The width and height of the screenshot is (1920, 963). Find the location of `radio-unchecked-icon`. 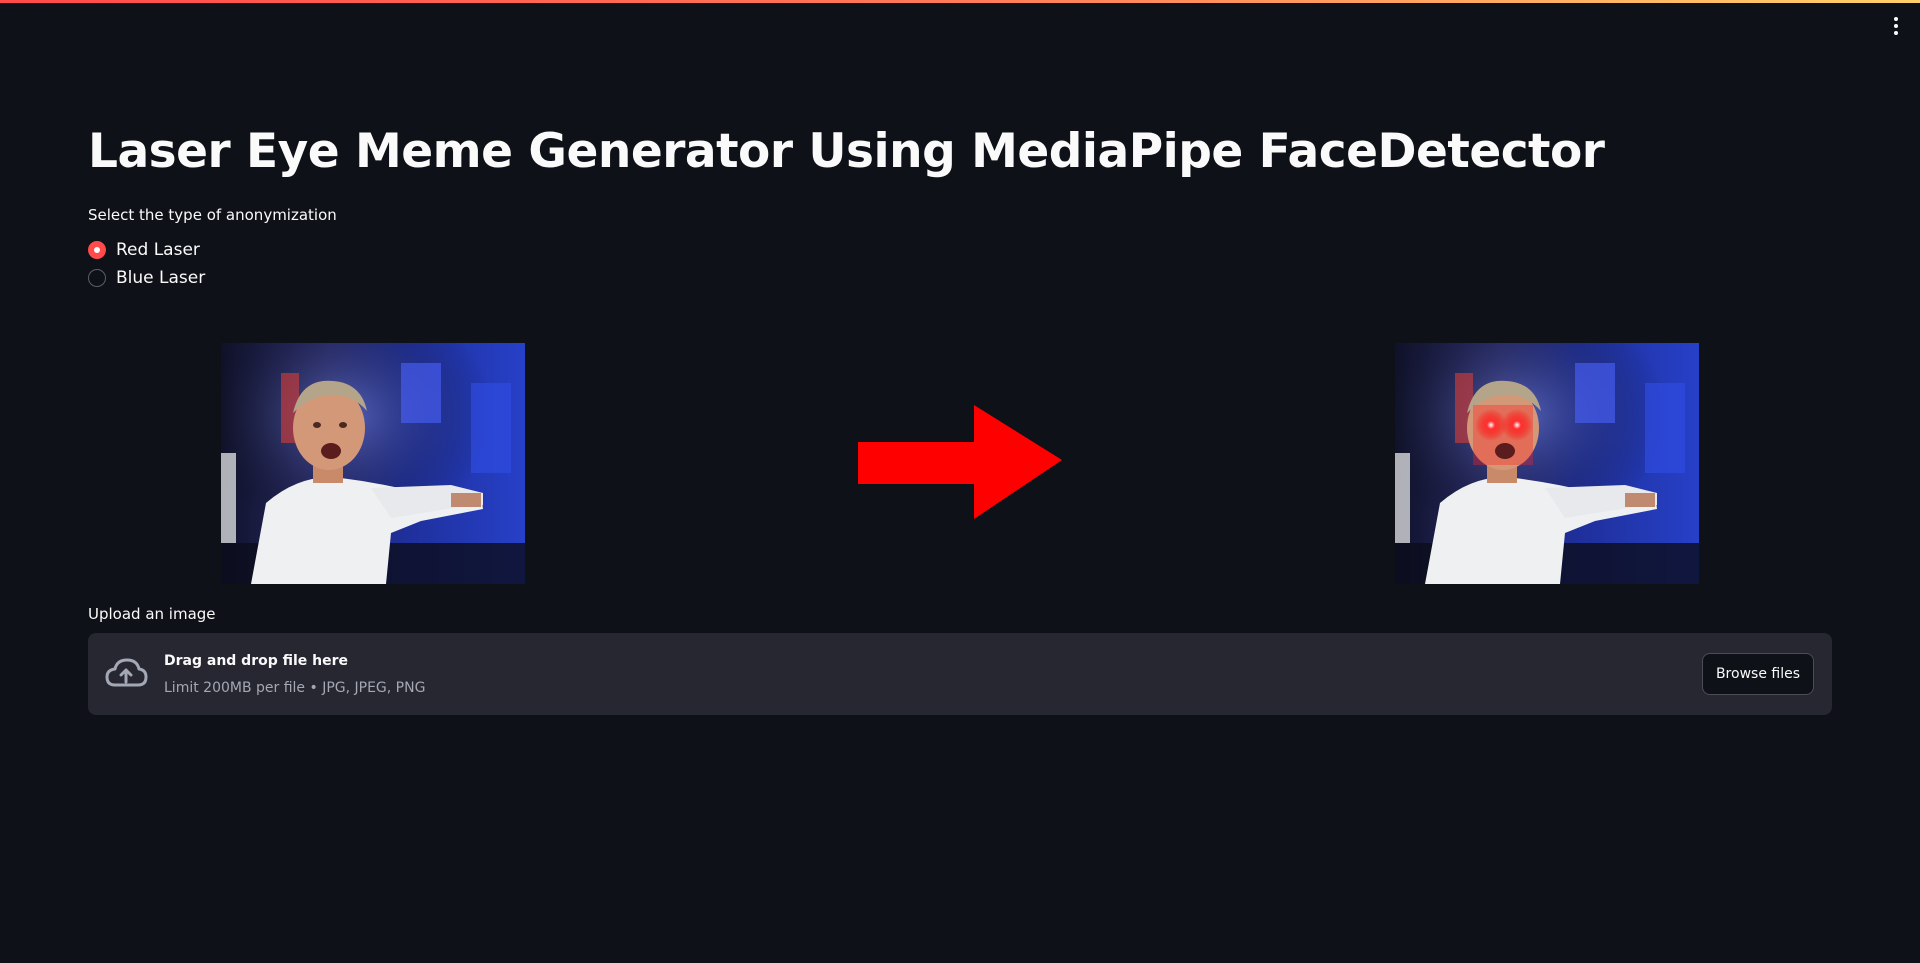

radio-unchecked-icon is located at coordinates (97, 278).